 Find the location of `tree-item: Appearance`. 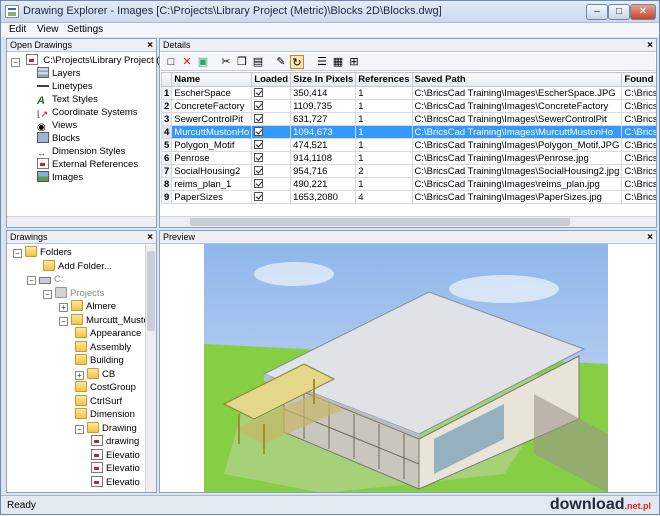

tree-item: Appearance is located at coordinates (108, 333).